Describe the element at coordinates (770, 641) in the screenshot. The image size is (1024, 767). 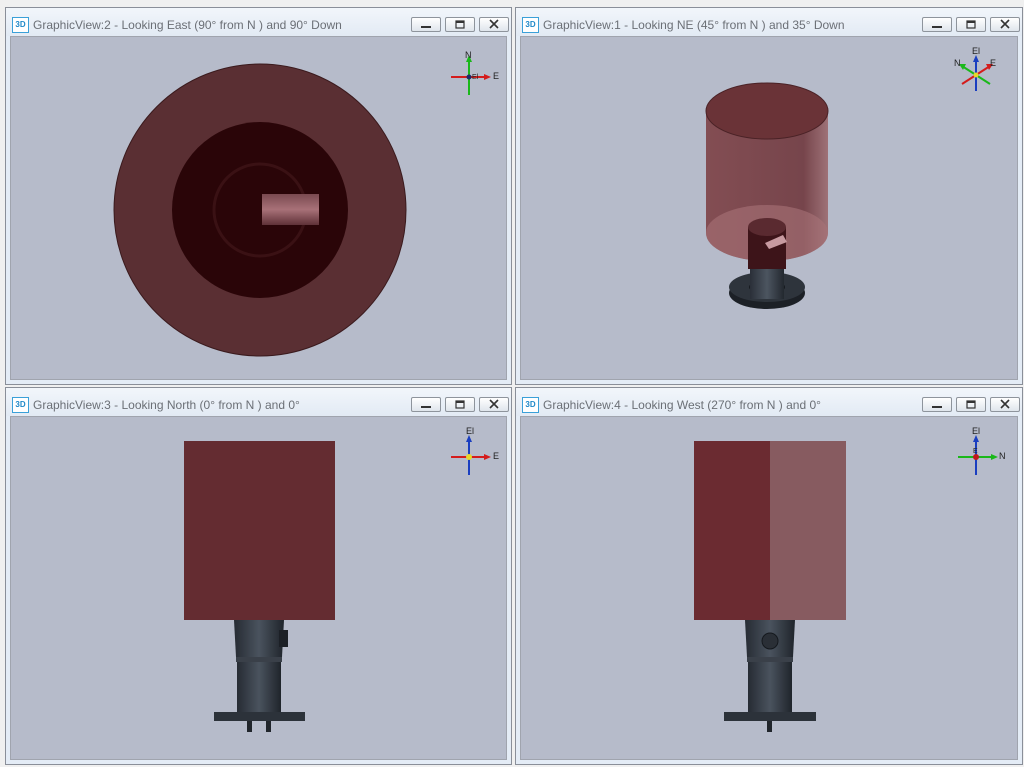
I see `front-nozzle` at that location.